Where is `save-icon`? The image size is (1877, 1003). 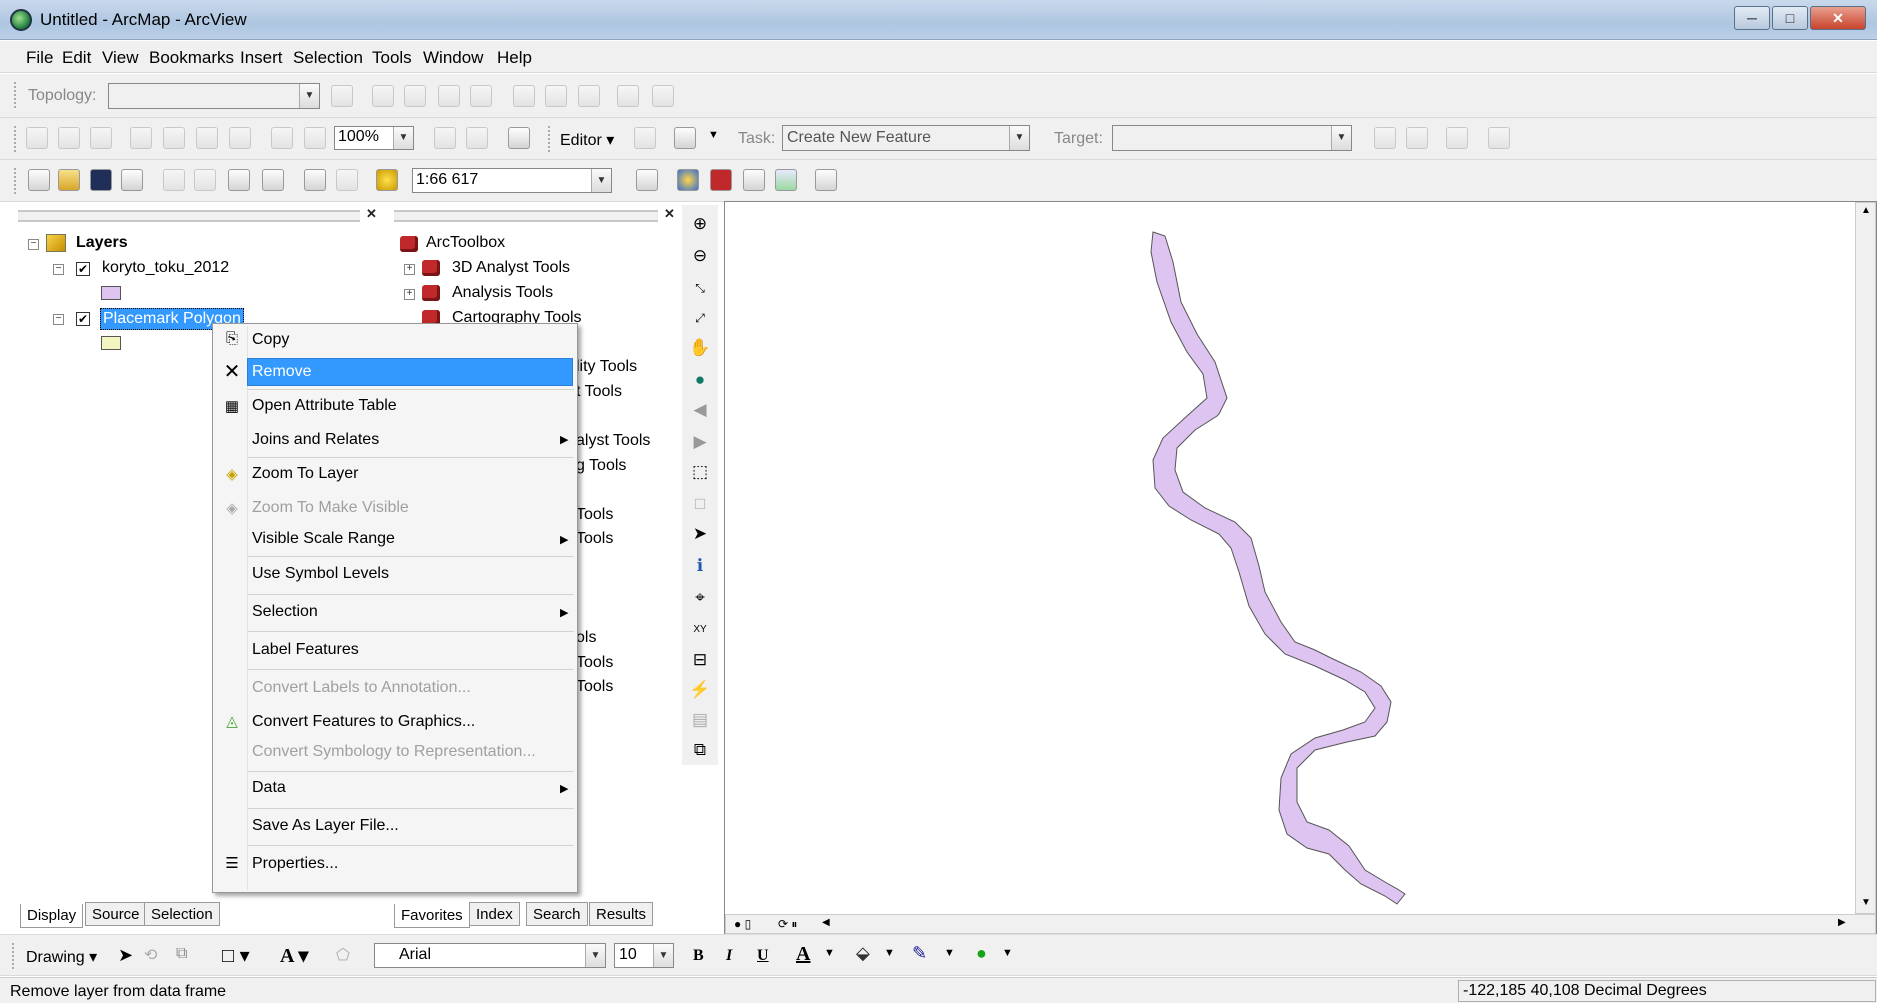 save-icon is located at coordinates (101, 180).